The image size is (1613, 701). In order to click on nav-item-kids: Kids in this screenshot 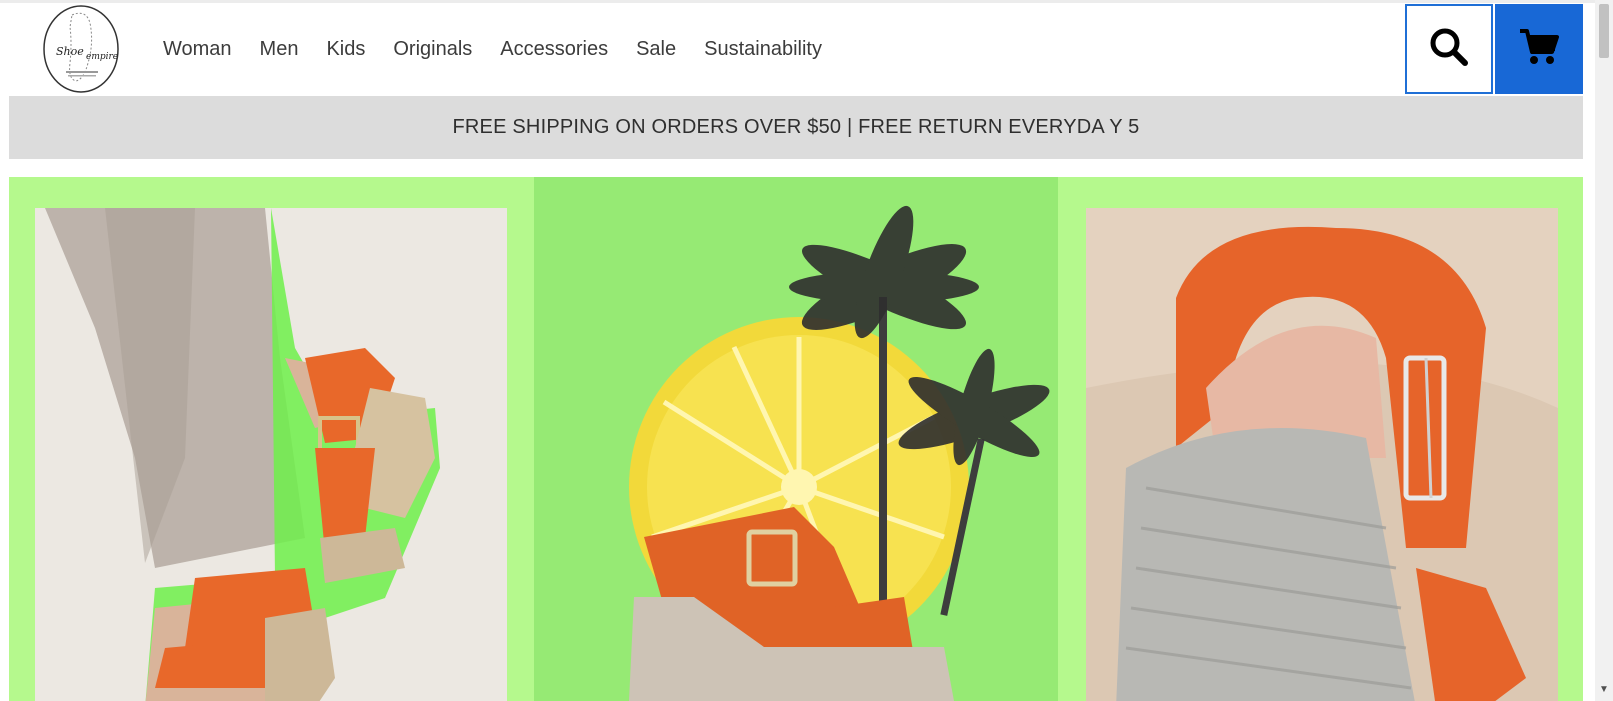, I will do `click(345, 49)`.